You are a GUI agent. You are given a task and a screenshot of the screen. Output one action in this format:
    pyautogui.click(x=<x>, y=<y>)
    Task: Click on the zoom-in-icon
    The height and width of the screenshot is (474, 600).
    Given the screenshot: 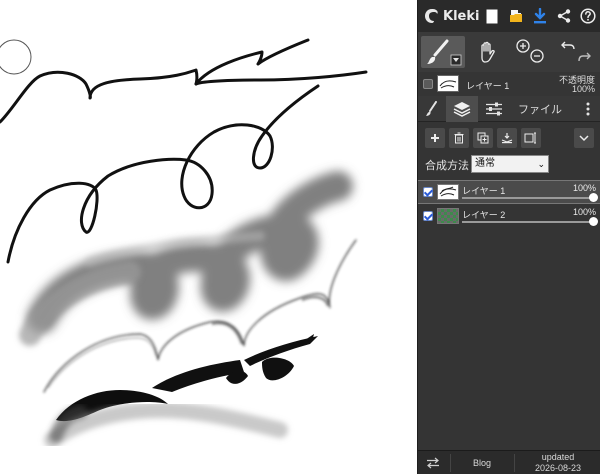 What is the action you would take?
    pyautogui.click(x=523, y=46)
    